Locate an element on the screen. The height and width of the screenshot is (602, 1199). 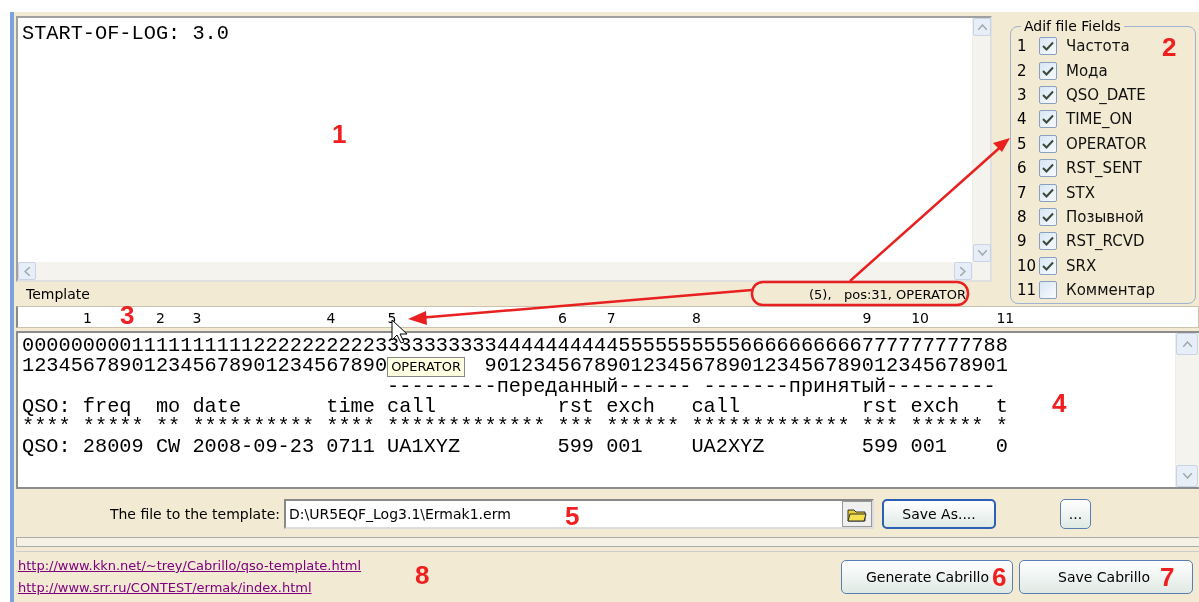
ruler-tick-label: 8 is located at coordinates (696, 318).